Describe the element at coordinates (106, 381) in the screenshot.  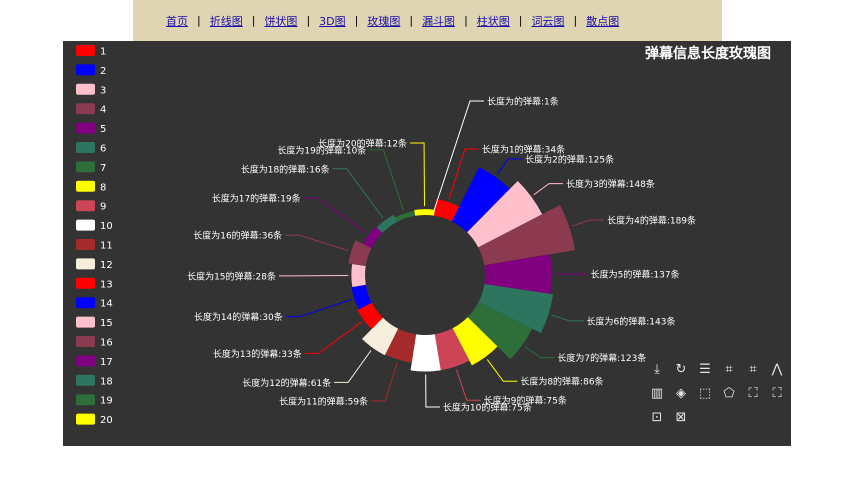
I see `legend-label: 18` at that location.